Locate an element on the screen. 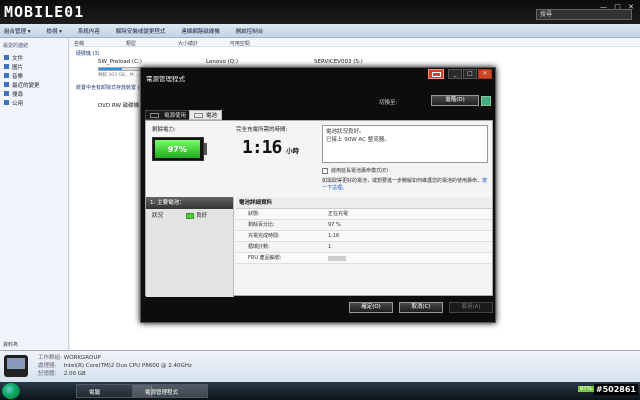  system-tray: 97% is located at coordinates (585, 389).